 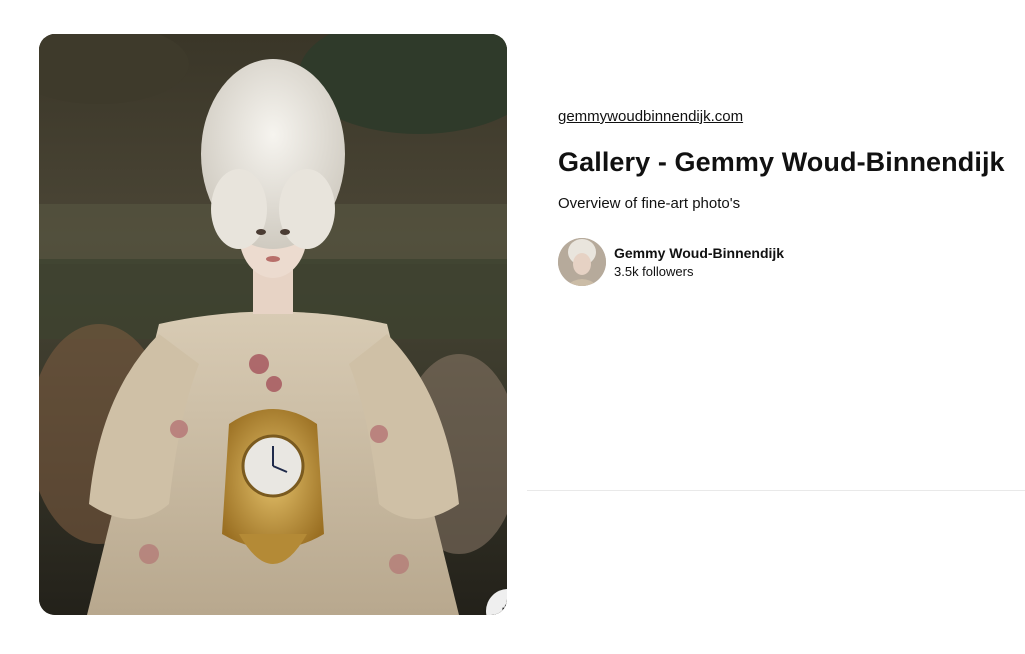 I want to click on avatar-image, so click(x=582, y=262).